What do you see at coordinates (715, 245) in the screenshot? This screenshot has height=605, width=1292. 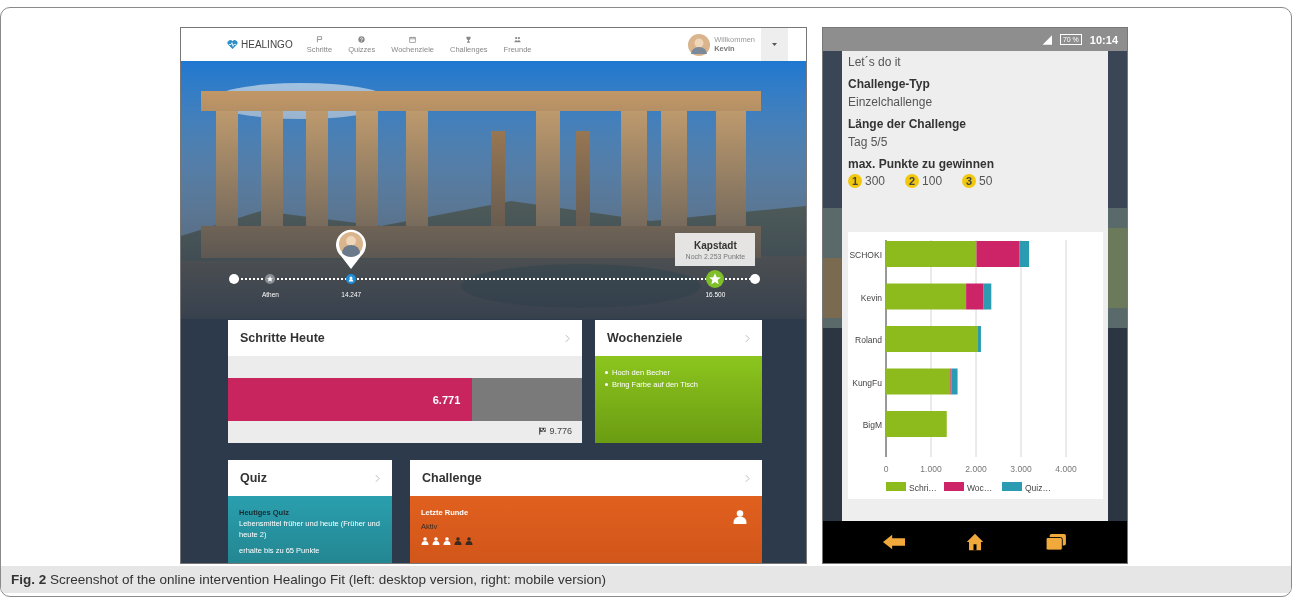 I see `tooltip-title: Kapstadt` at bounding box center [715, 245].